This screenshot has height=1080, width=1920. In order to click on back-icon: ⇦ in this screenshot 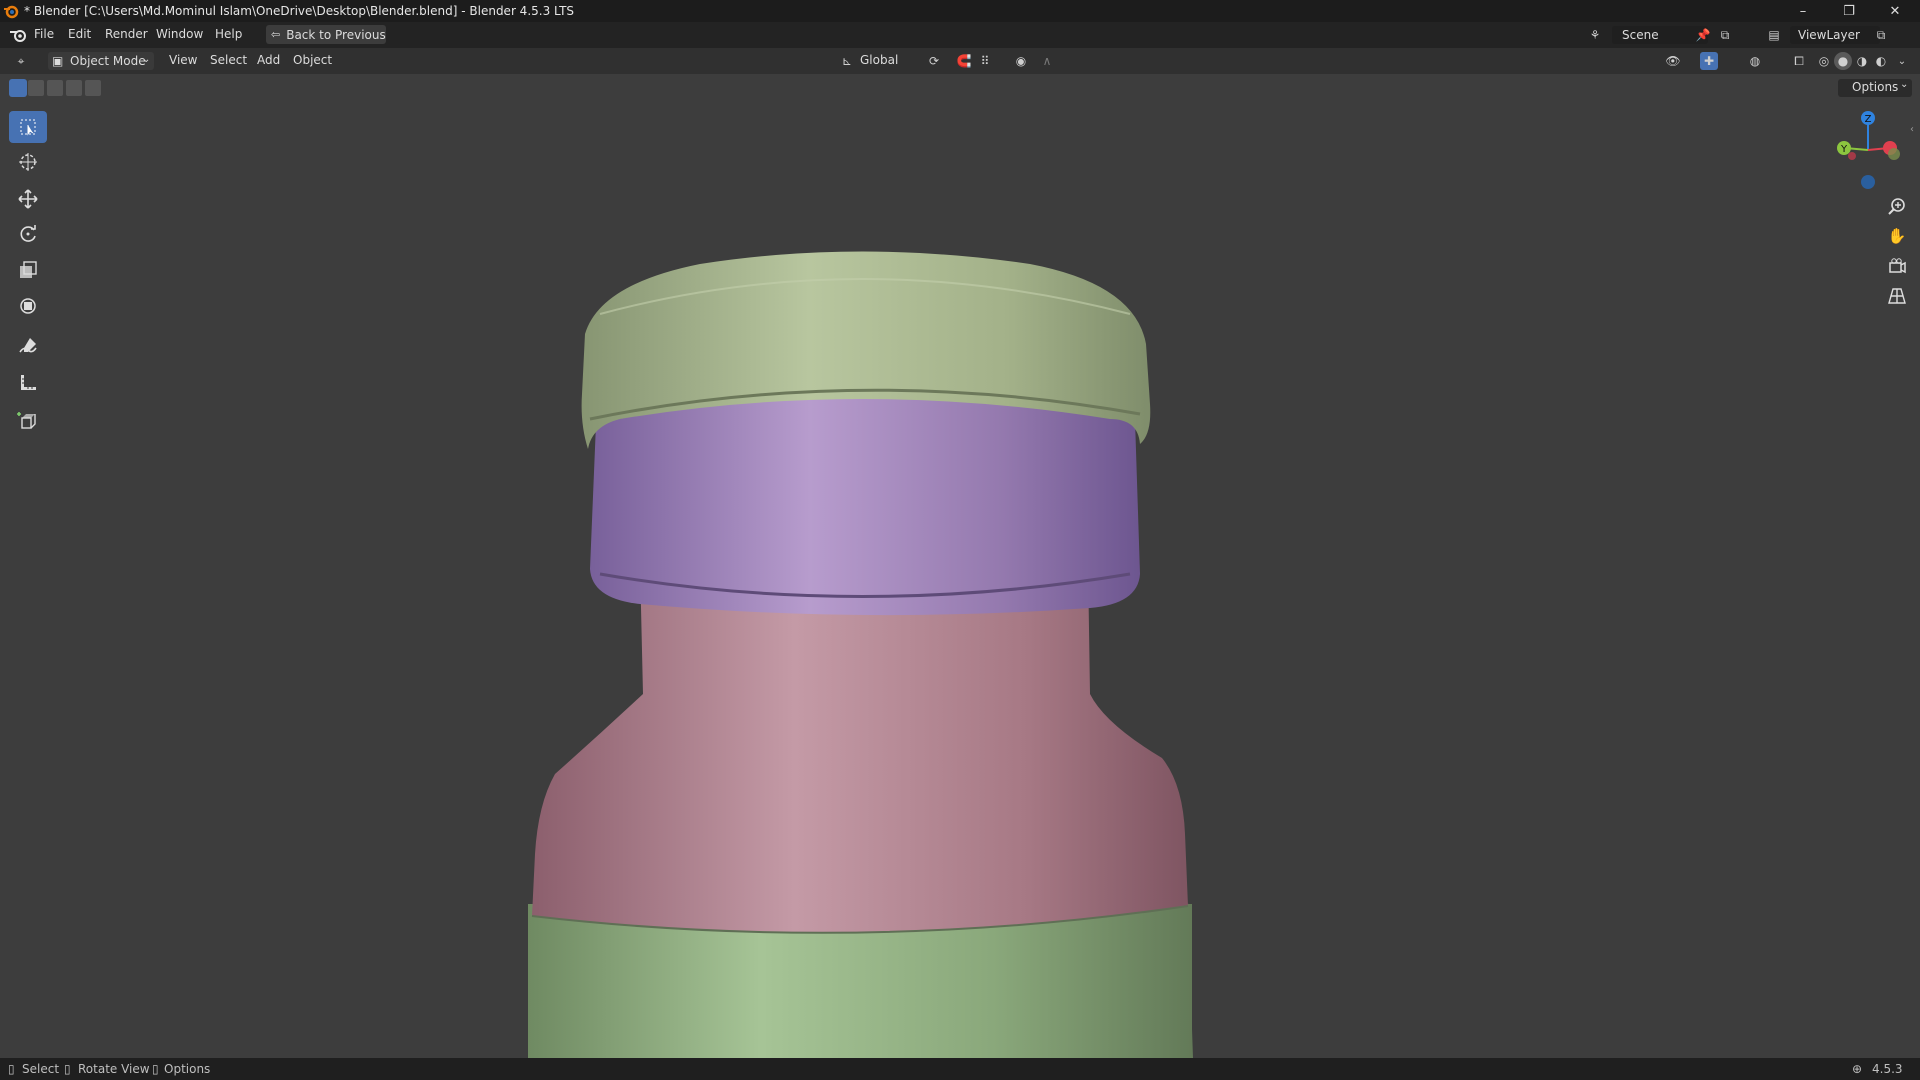, I will do `click(276, 34)`.